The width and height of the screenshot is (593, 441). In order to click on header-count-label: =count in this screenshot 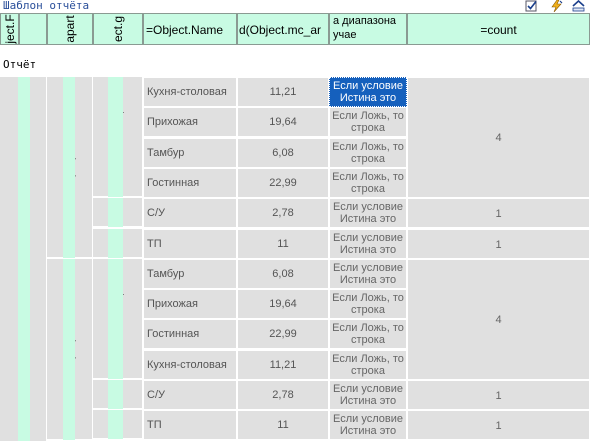, I will do `click(498, 30)`.